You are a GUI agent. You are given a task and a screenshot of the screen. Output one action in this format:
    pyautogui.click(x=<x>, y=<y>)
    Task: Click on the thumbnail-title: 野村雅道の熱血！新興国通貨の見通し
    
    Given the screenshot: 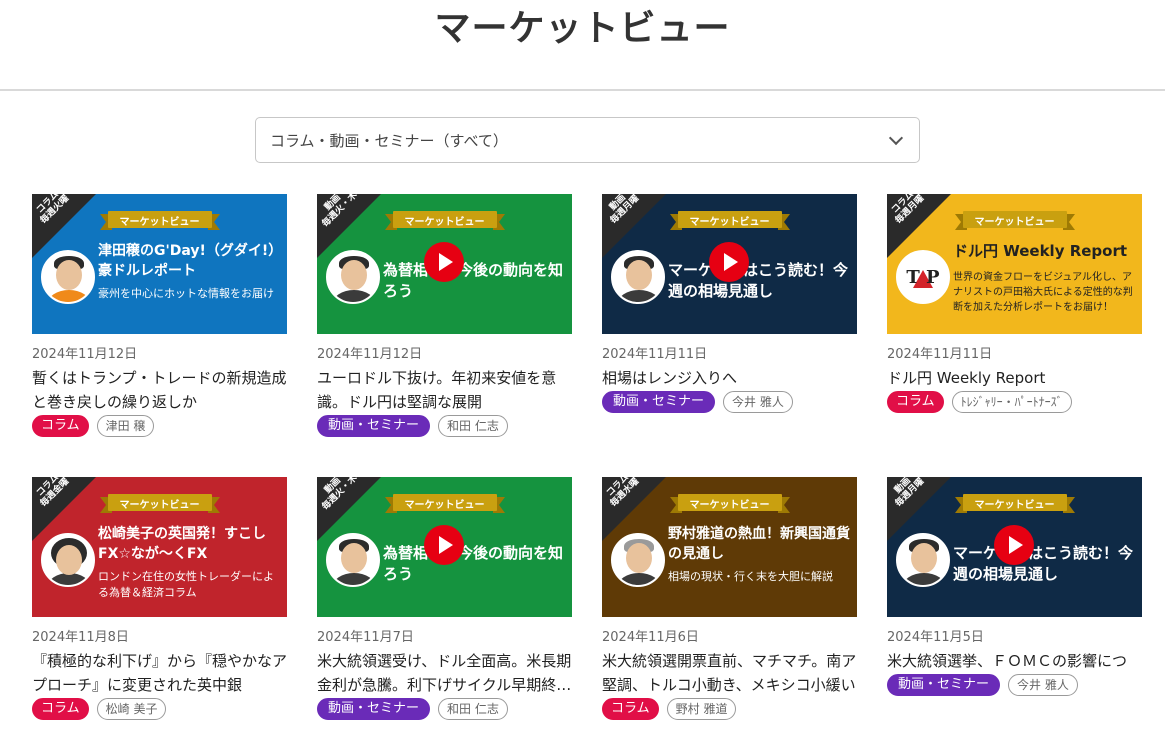 What is the action you would take?
    pyautogui.click(x=759, y=544)
    